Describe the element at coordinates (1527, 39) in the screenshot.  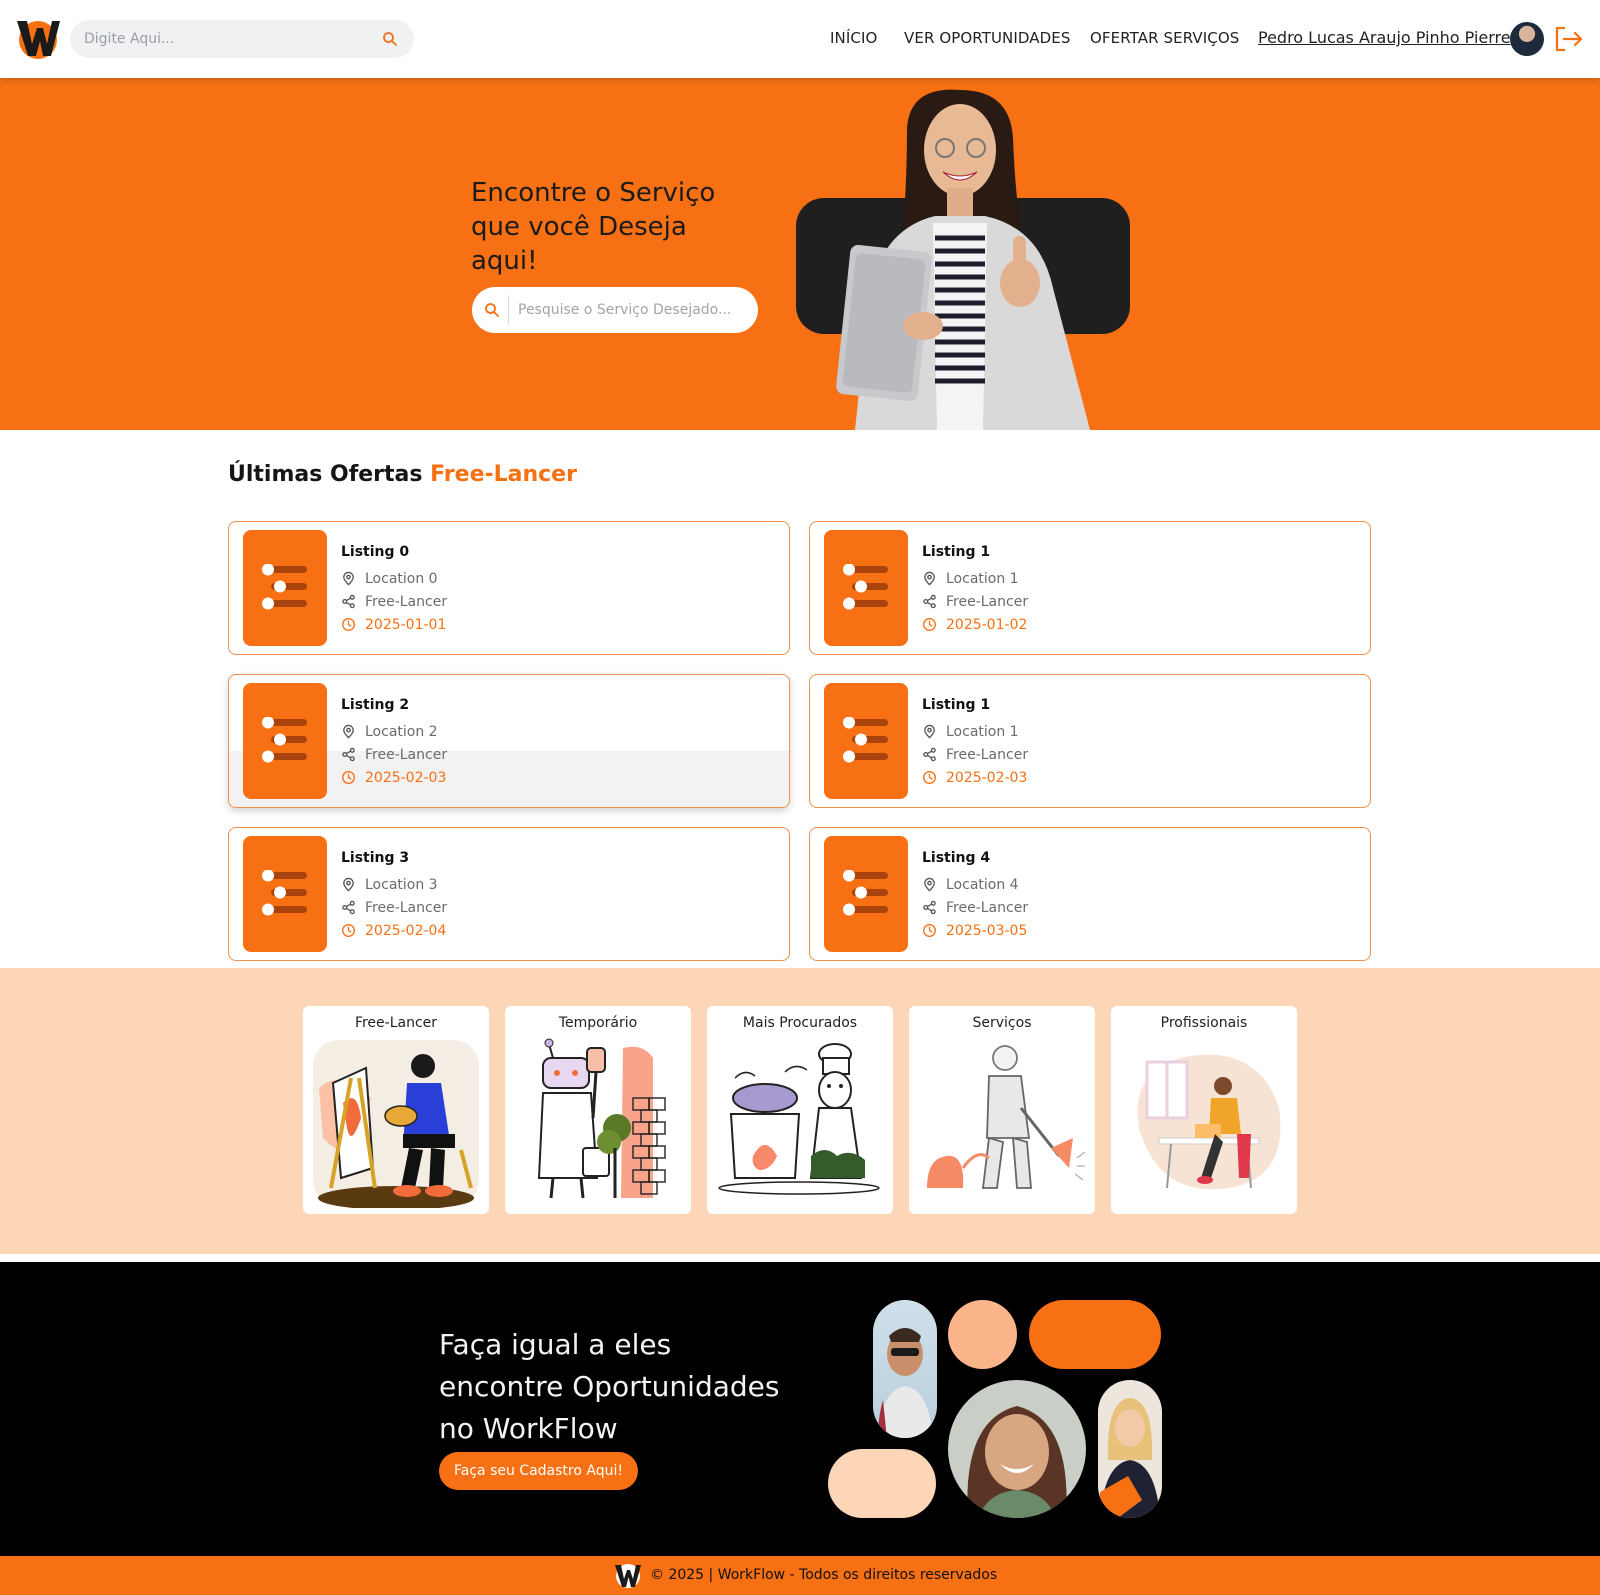
I see `user-avatar` at that location.